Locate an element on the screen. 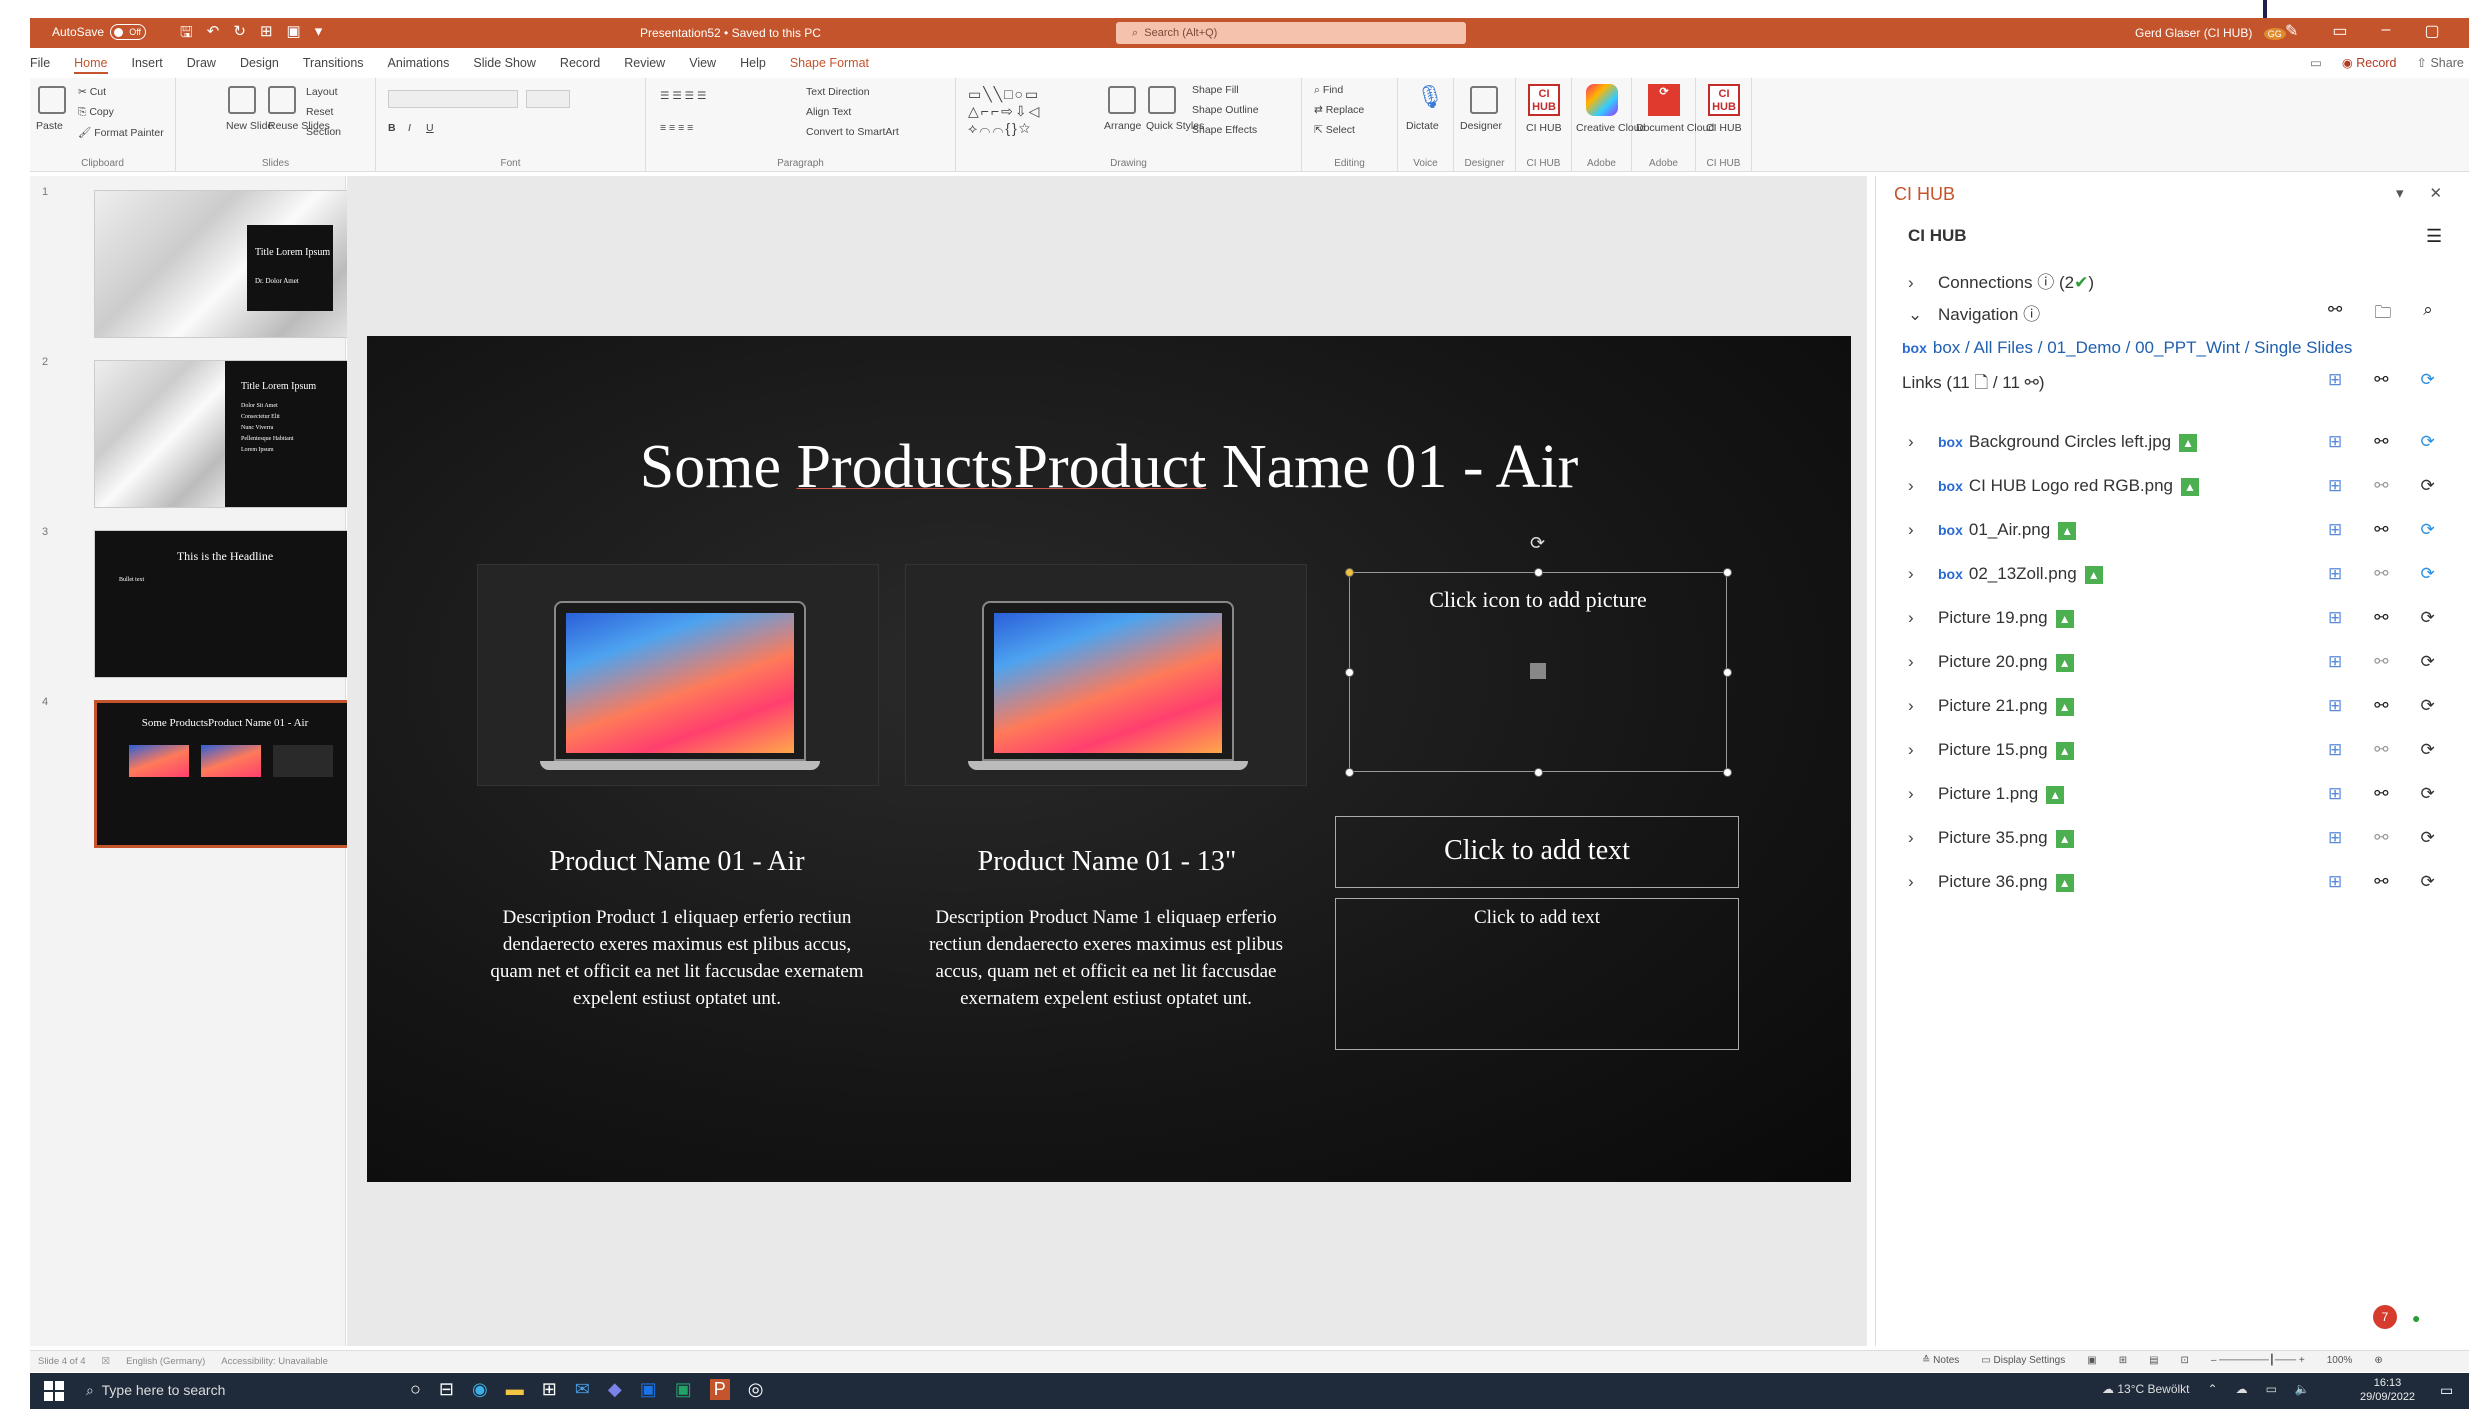 Image resolution: width=2469 pixels, height=1409 pixels. link-item: › box 01_Air.png ▲ is located at coordinates (1992, 530).